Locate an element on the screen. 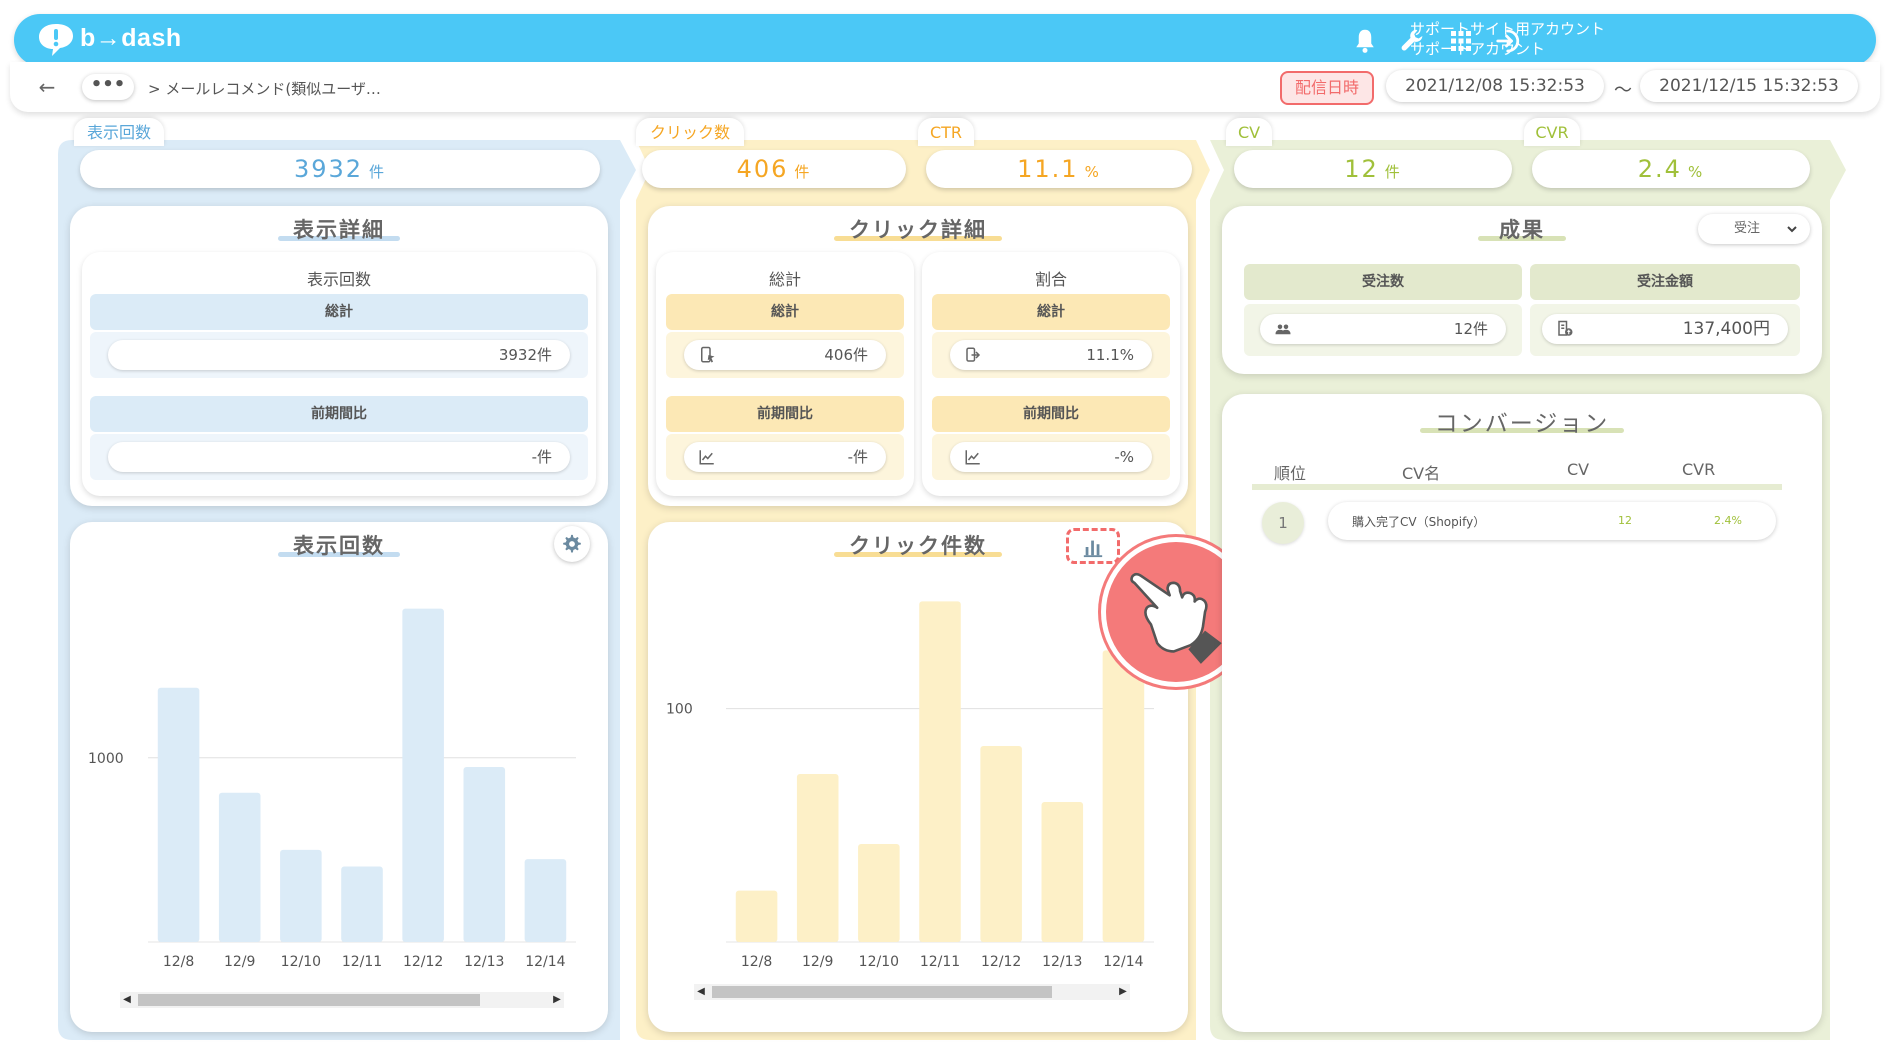 The height and width of the screenshot is (1063, 1890). amount-band: 受注金額 is located at coordinates (1665, 282).